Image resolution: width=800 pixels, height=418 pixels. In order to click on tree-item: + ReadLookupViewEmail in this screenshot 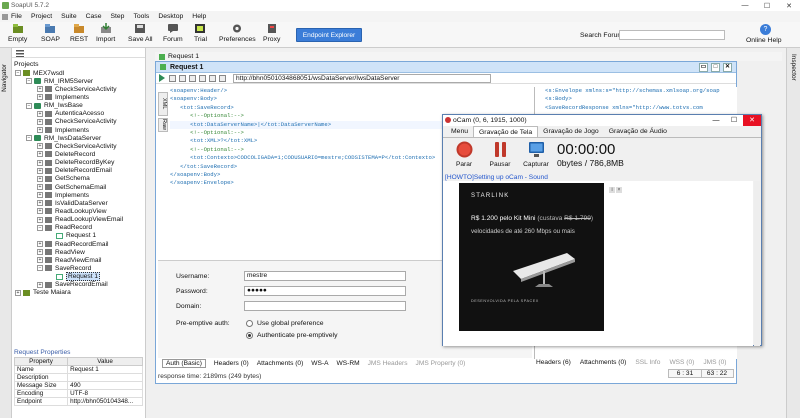, I will do `click(79, 220)`.